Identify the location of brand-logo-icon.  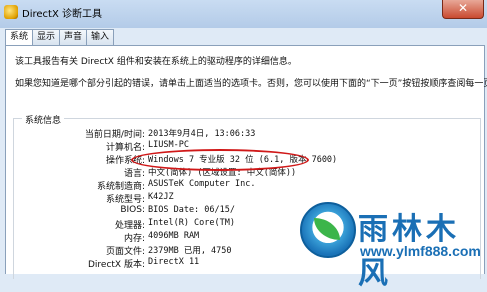
(328, 230).